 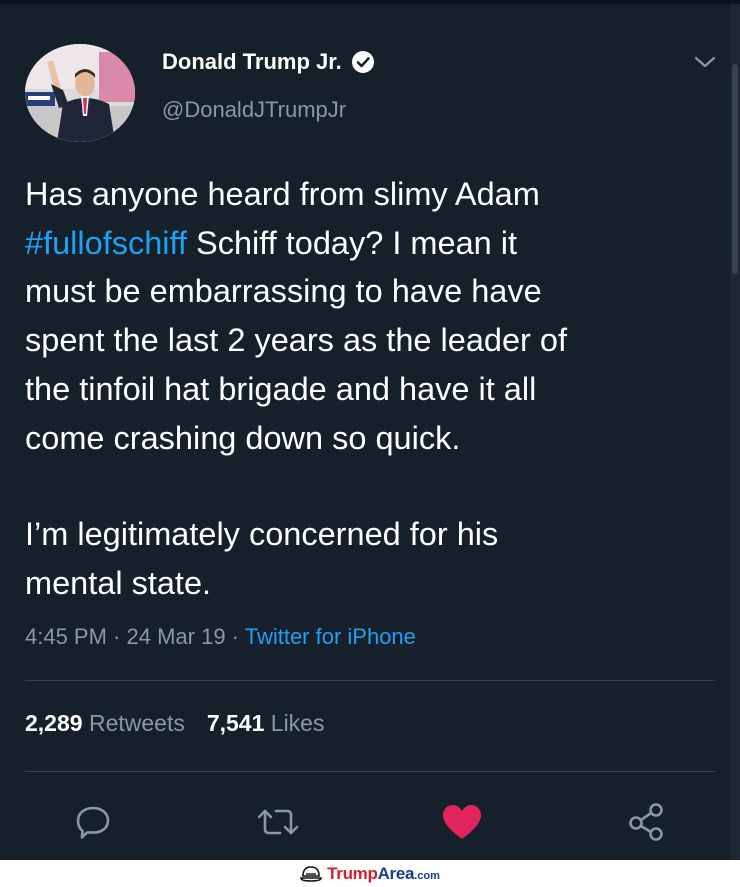 What do you see at coordinates (176, 636) in the screenshot?
I see `tweet-date: 24 Mar 19` at bounding box center [176, 636].